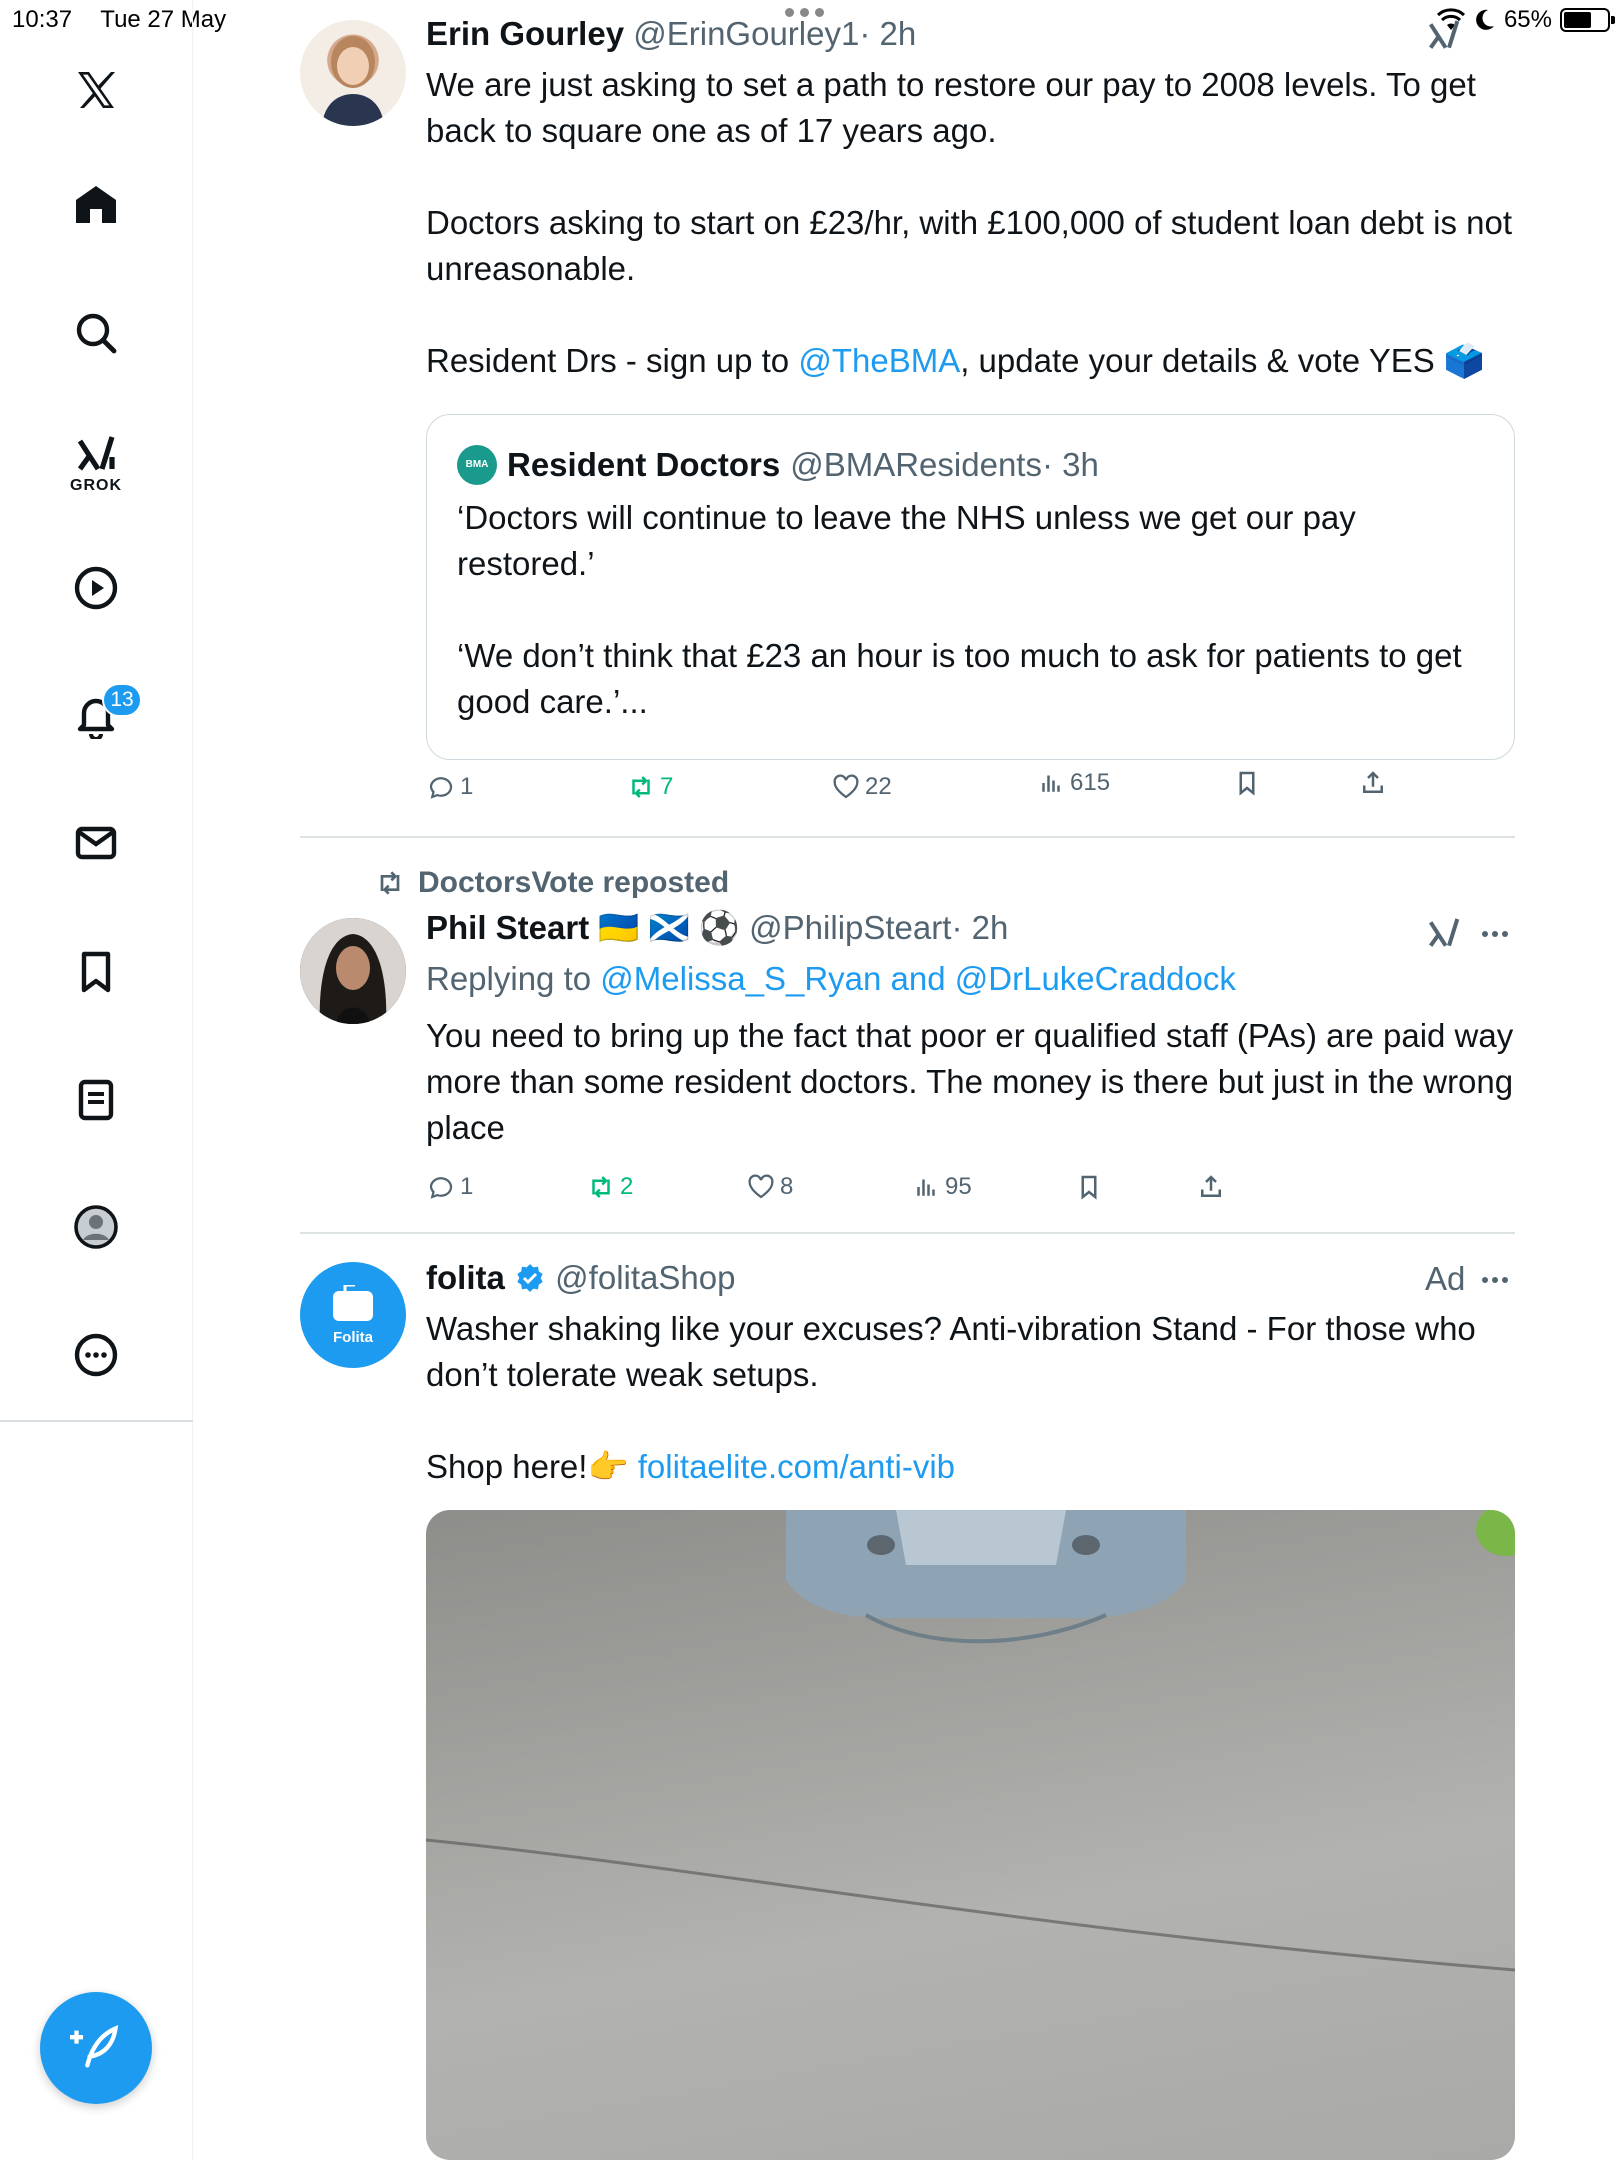 Image resolution: width=1620 pixels, height=2160 pixels. Describe the element at coordinates (122, 700) in the screenshot. I see `notification-badge: 13` at that location.